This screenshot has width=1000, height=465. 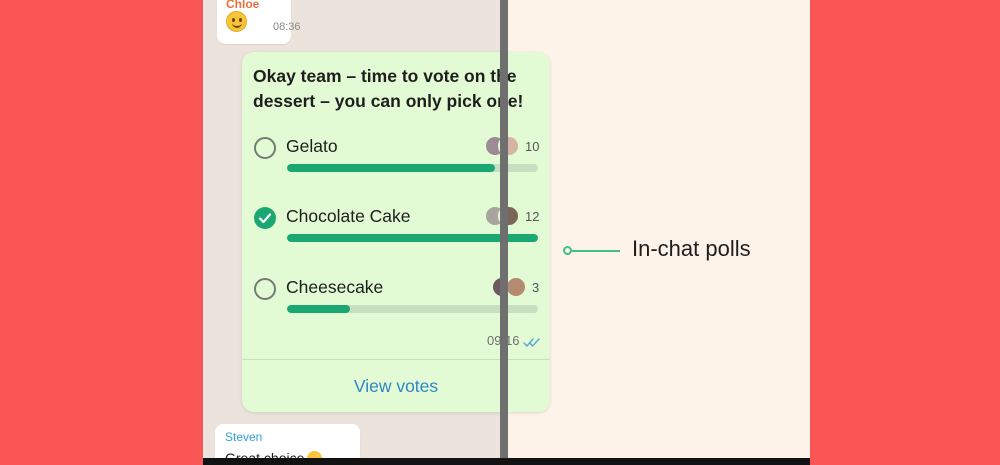 I want to click on poll-option-label: Chocolate Cake, so click(x=348, y=216).